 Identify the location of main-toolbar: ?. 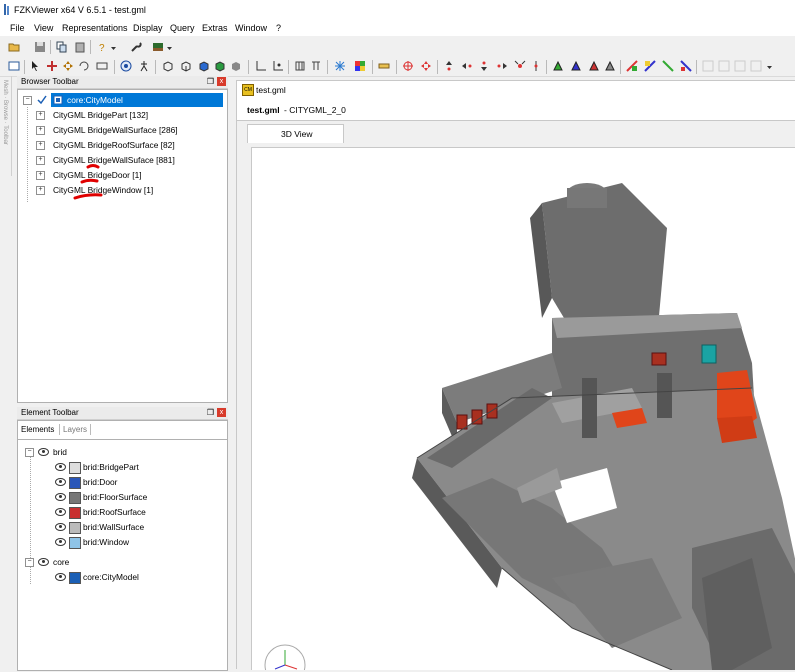
(397, 47).